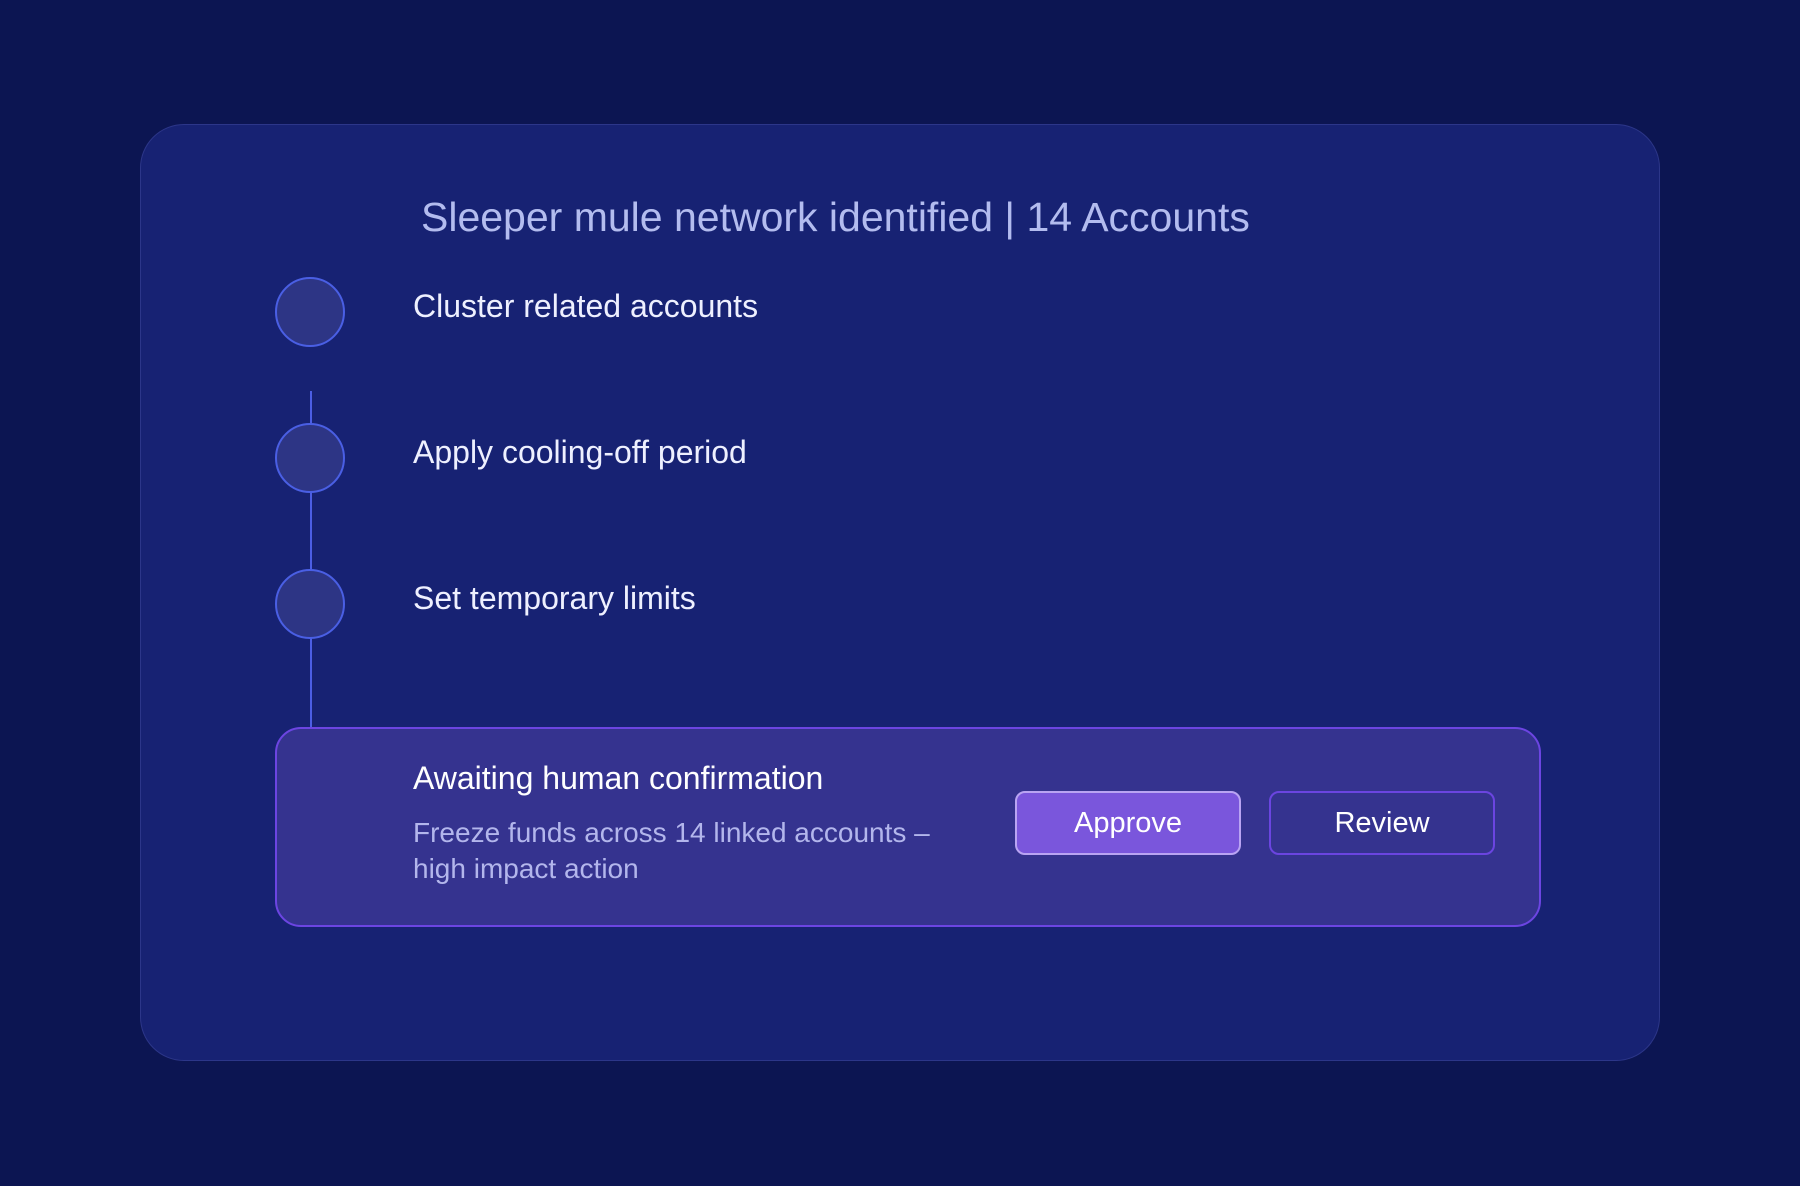 The width and height of the screenshot is (1800, 1186). I want to click on step-3-indicator, so click(310, 604).